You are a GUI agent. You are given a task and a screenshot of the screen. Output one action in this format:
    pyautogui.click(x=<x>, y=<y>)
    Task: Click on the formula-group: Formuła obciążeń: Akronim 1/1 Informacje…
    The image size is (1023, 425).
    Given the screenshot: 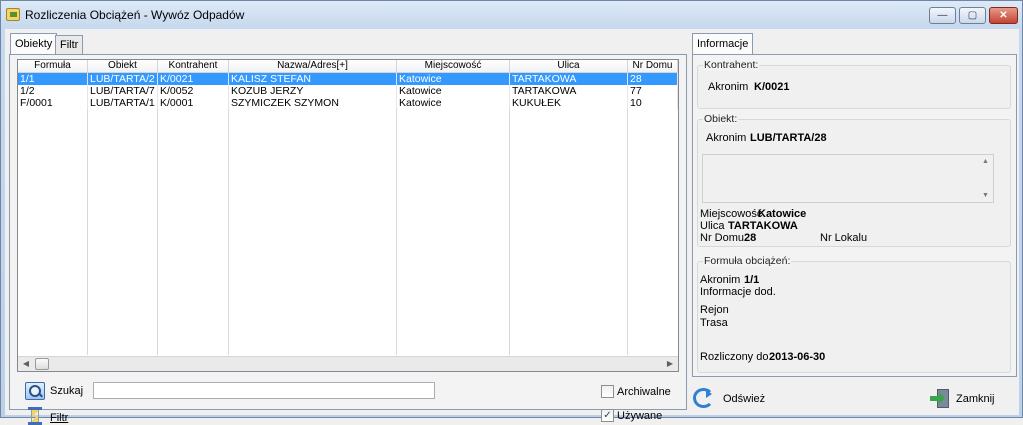 What is the action you would take?
    pyautogui.click(x=854, y=314)
    